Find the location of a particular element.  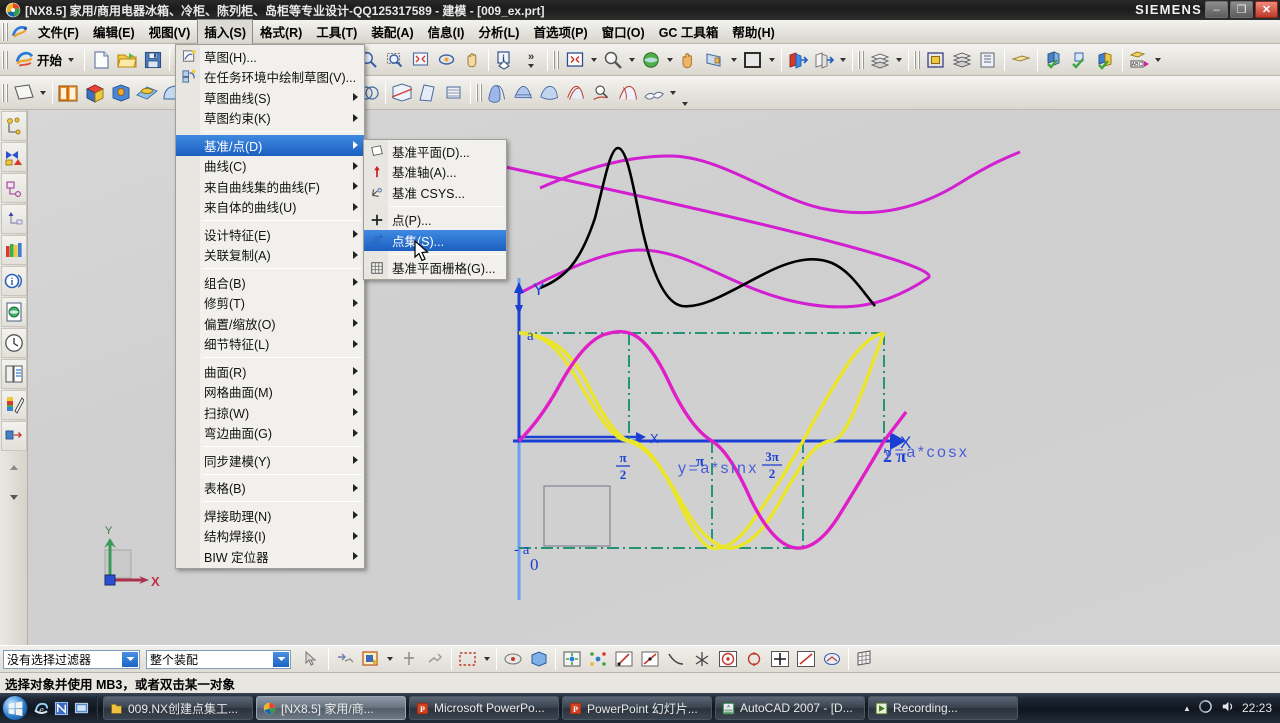

open-file-button is located at coordinates (127, 60).